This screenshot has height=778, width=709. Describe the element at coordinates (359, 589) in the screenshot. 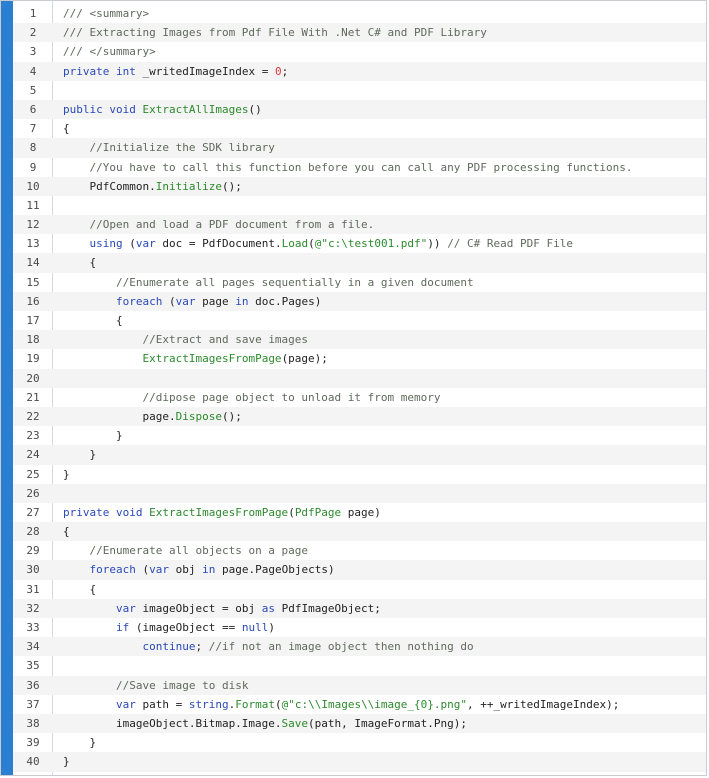

I see `code-line: 31 {` at that location.